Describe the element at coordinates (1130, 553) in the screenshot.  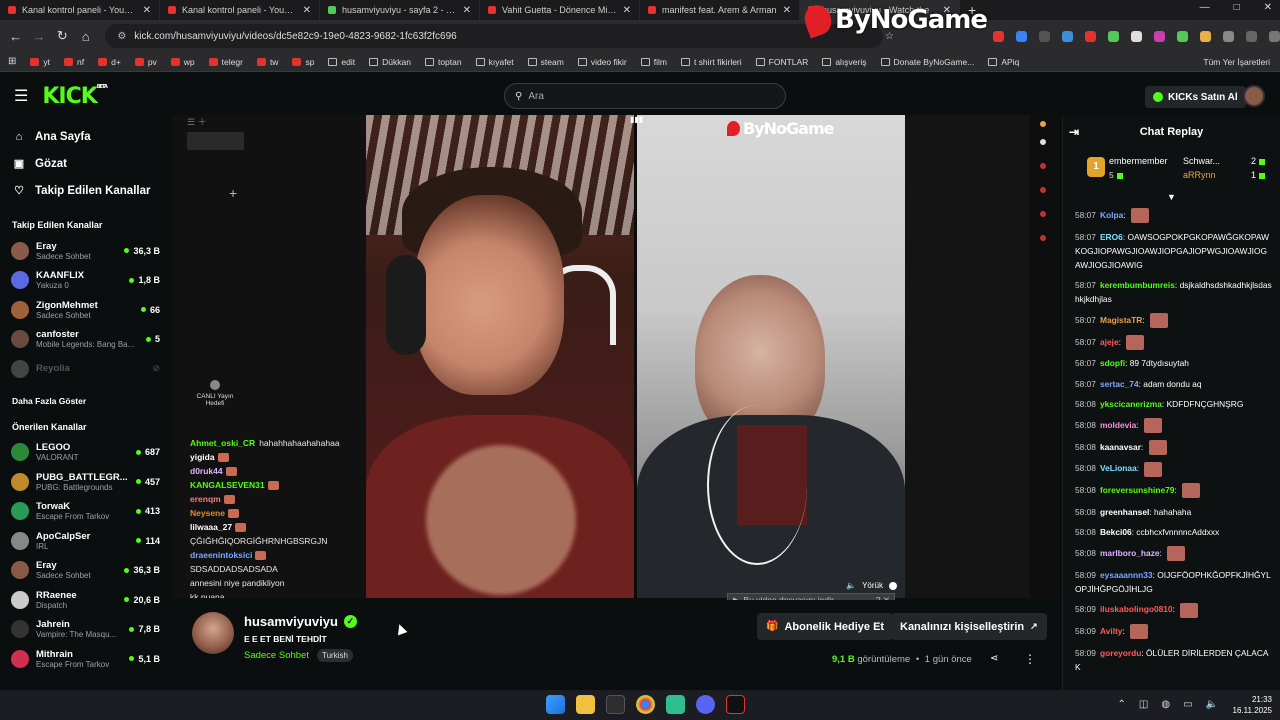
I see `message-user: marlboro_haze` at that location.